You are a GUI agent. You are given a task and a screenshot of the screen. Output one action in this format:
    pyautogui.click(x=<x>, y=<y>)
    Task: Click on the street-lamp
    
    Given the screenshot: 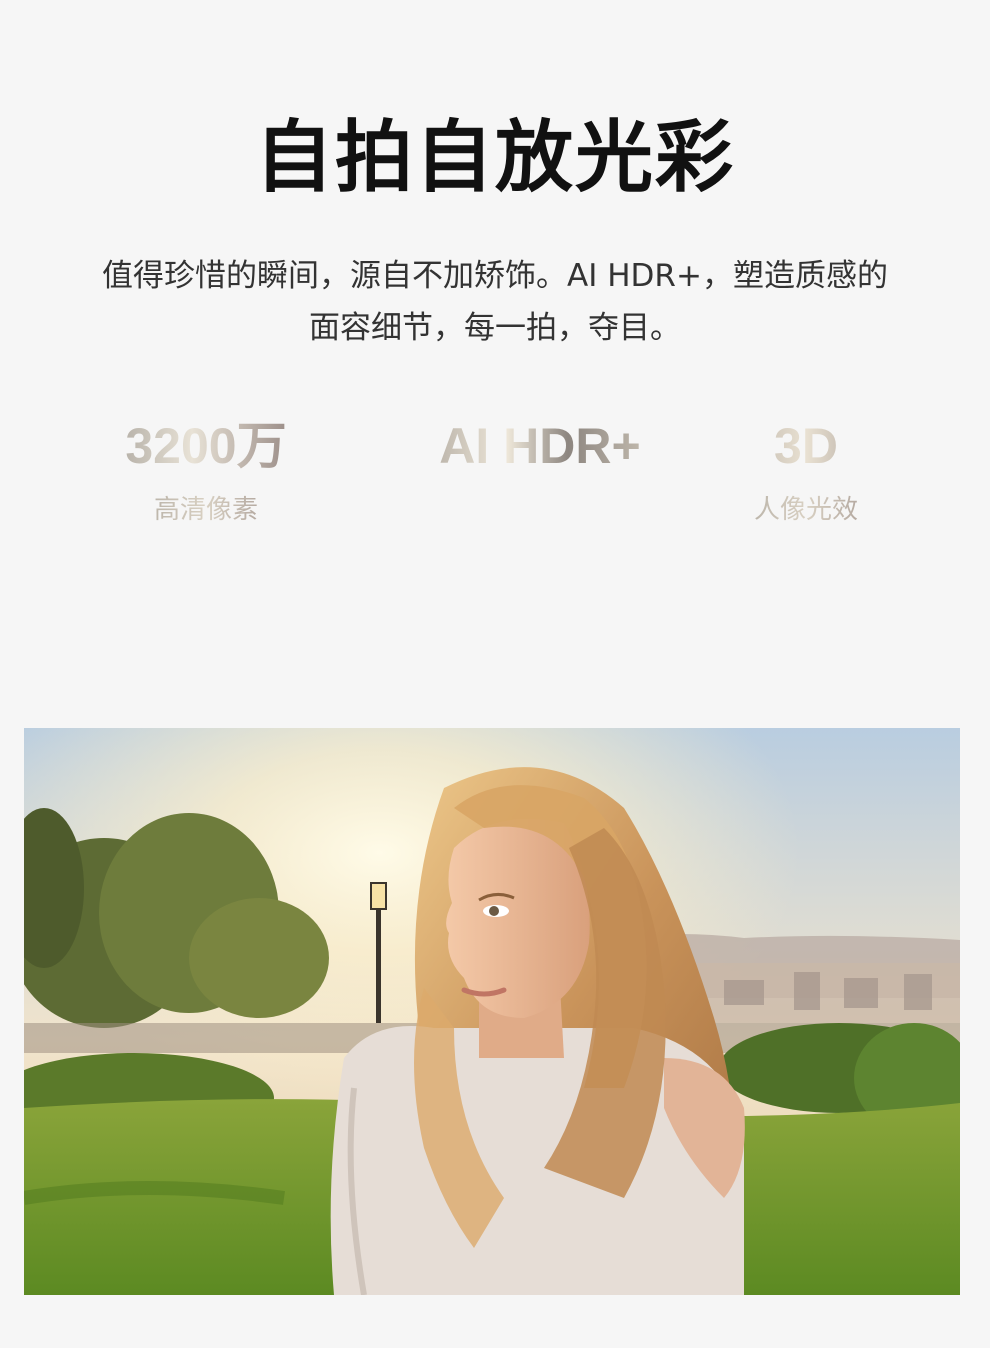 What is the action you would take?
    pyautogui.click(x=378, y=963)
    